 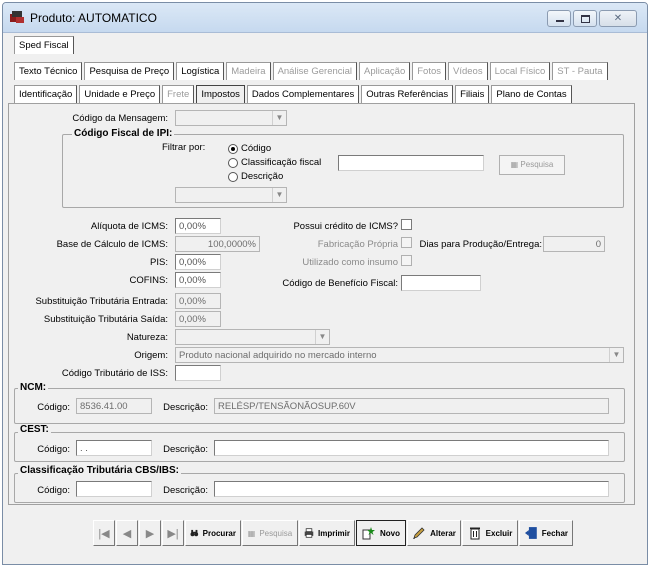 What do you see at coordinates (406, 242) in the screenshot?
I see `fabricacao-propria-checkbox` at bounding box center [406, 242].